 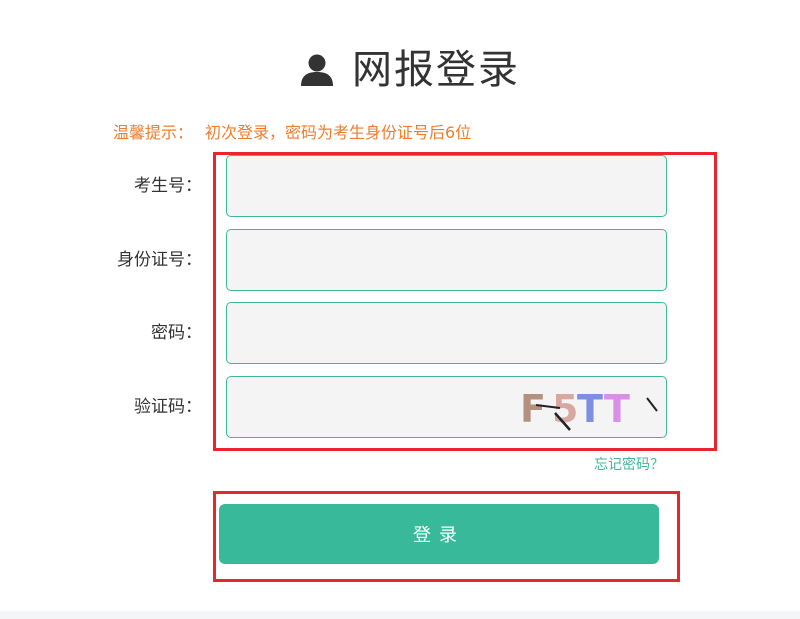 I want to click on captcha-char-3: T, so click(x=590, y=409).